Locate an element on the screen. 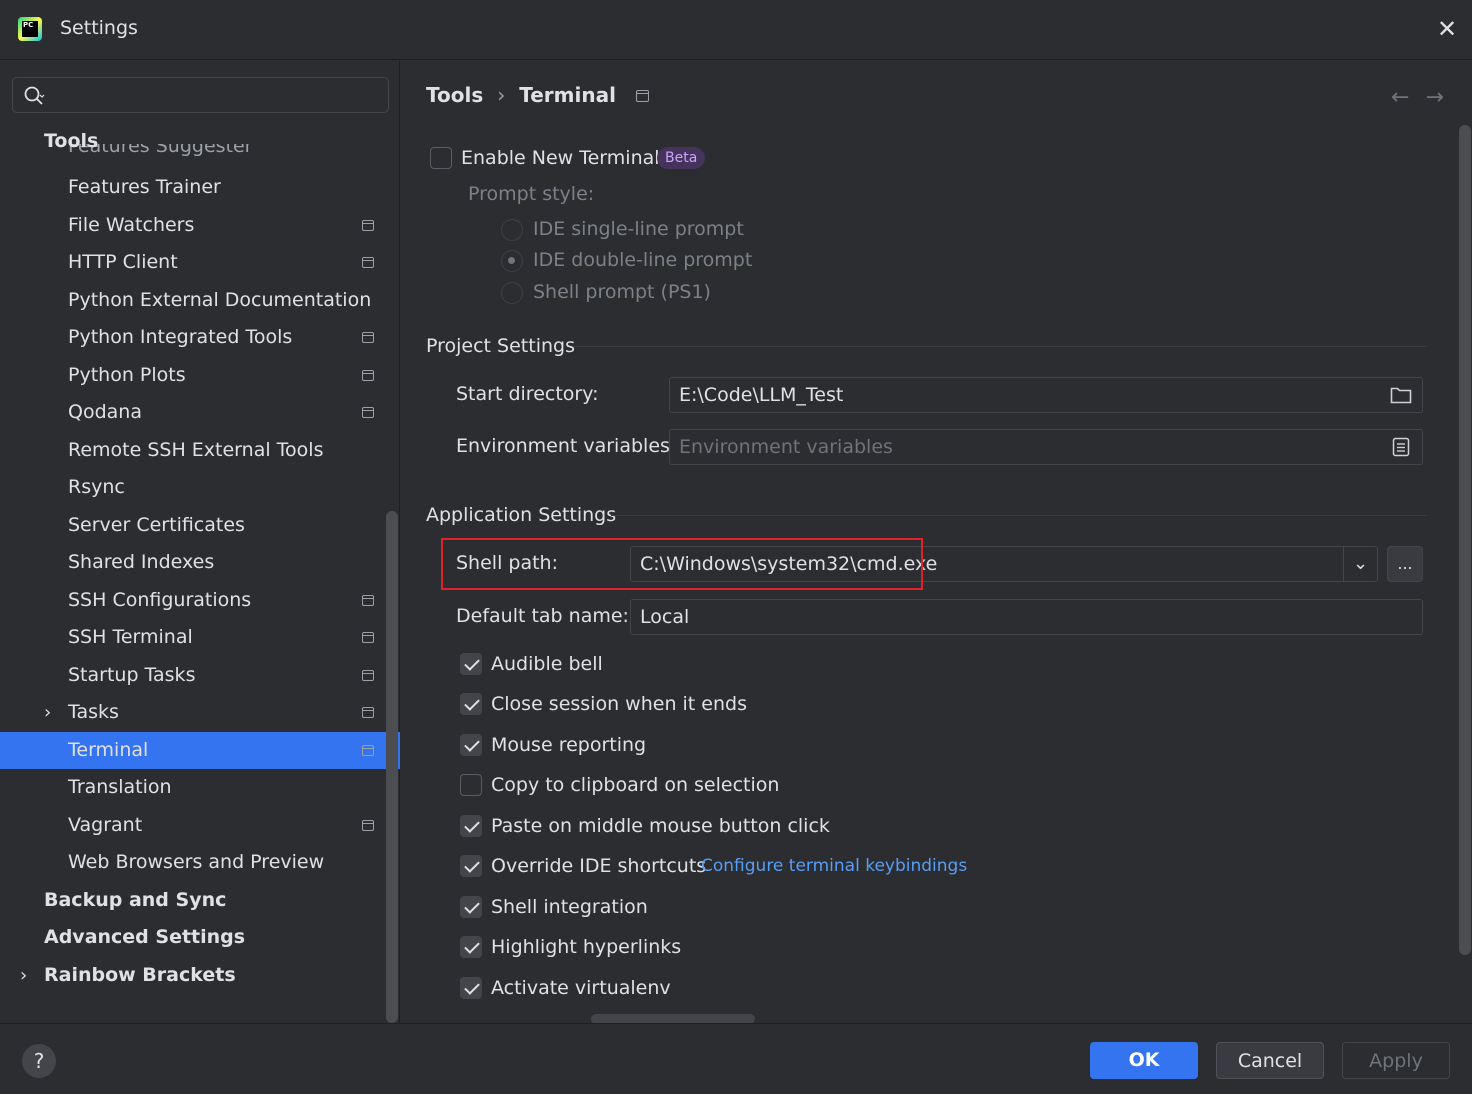  sidebar-item-shared-indexes: Shared Indexes is located at coordinates (193, 562).